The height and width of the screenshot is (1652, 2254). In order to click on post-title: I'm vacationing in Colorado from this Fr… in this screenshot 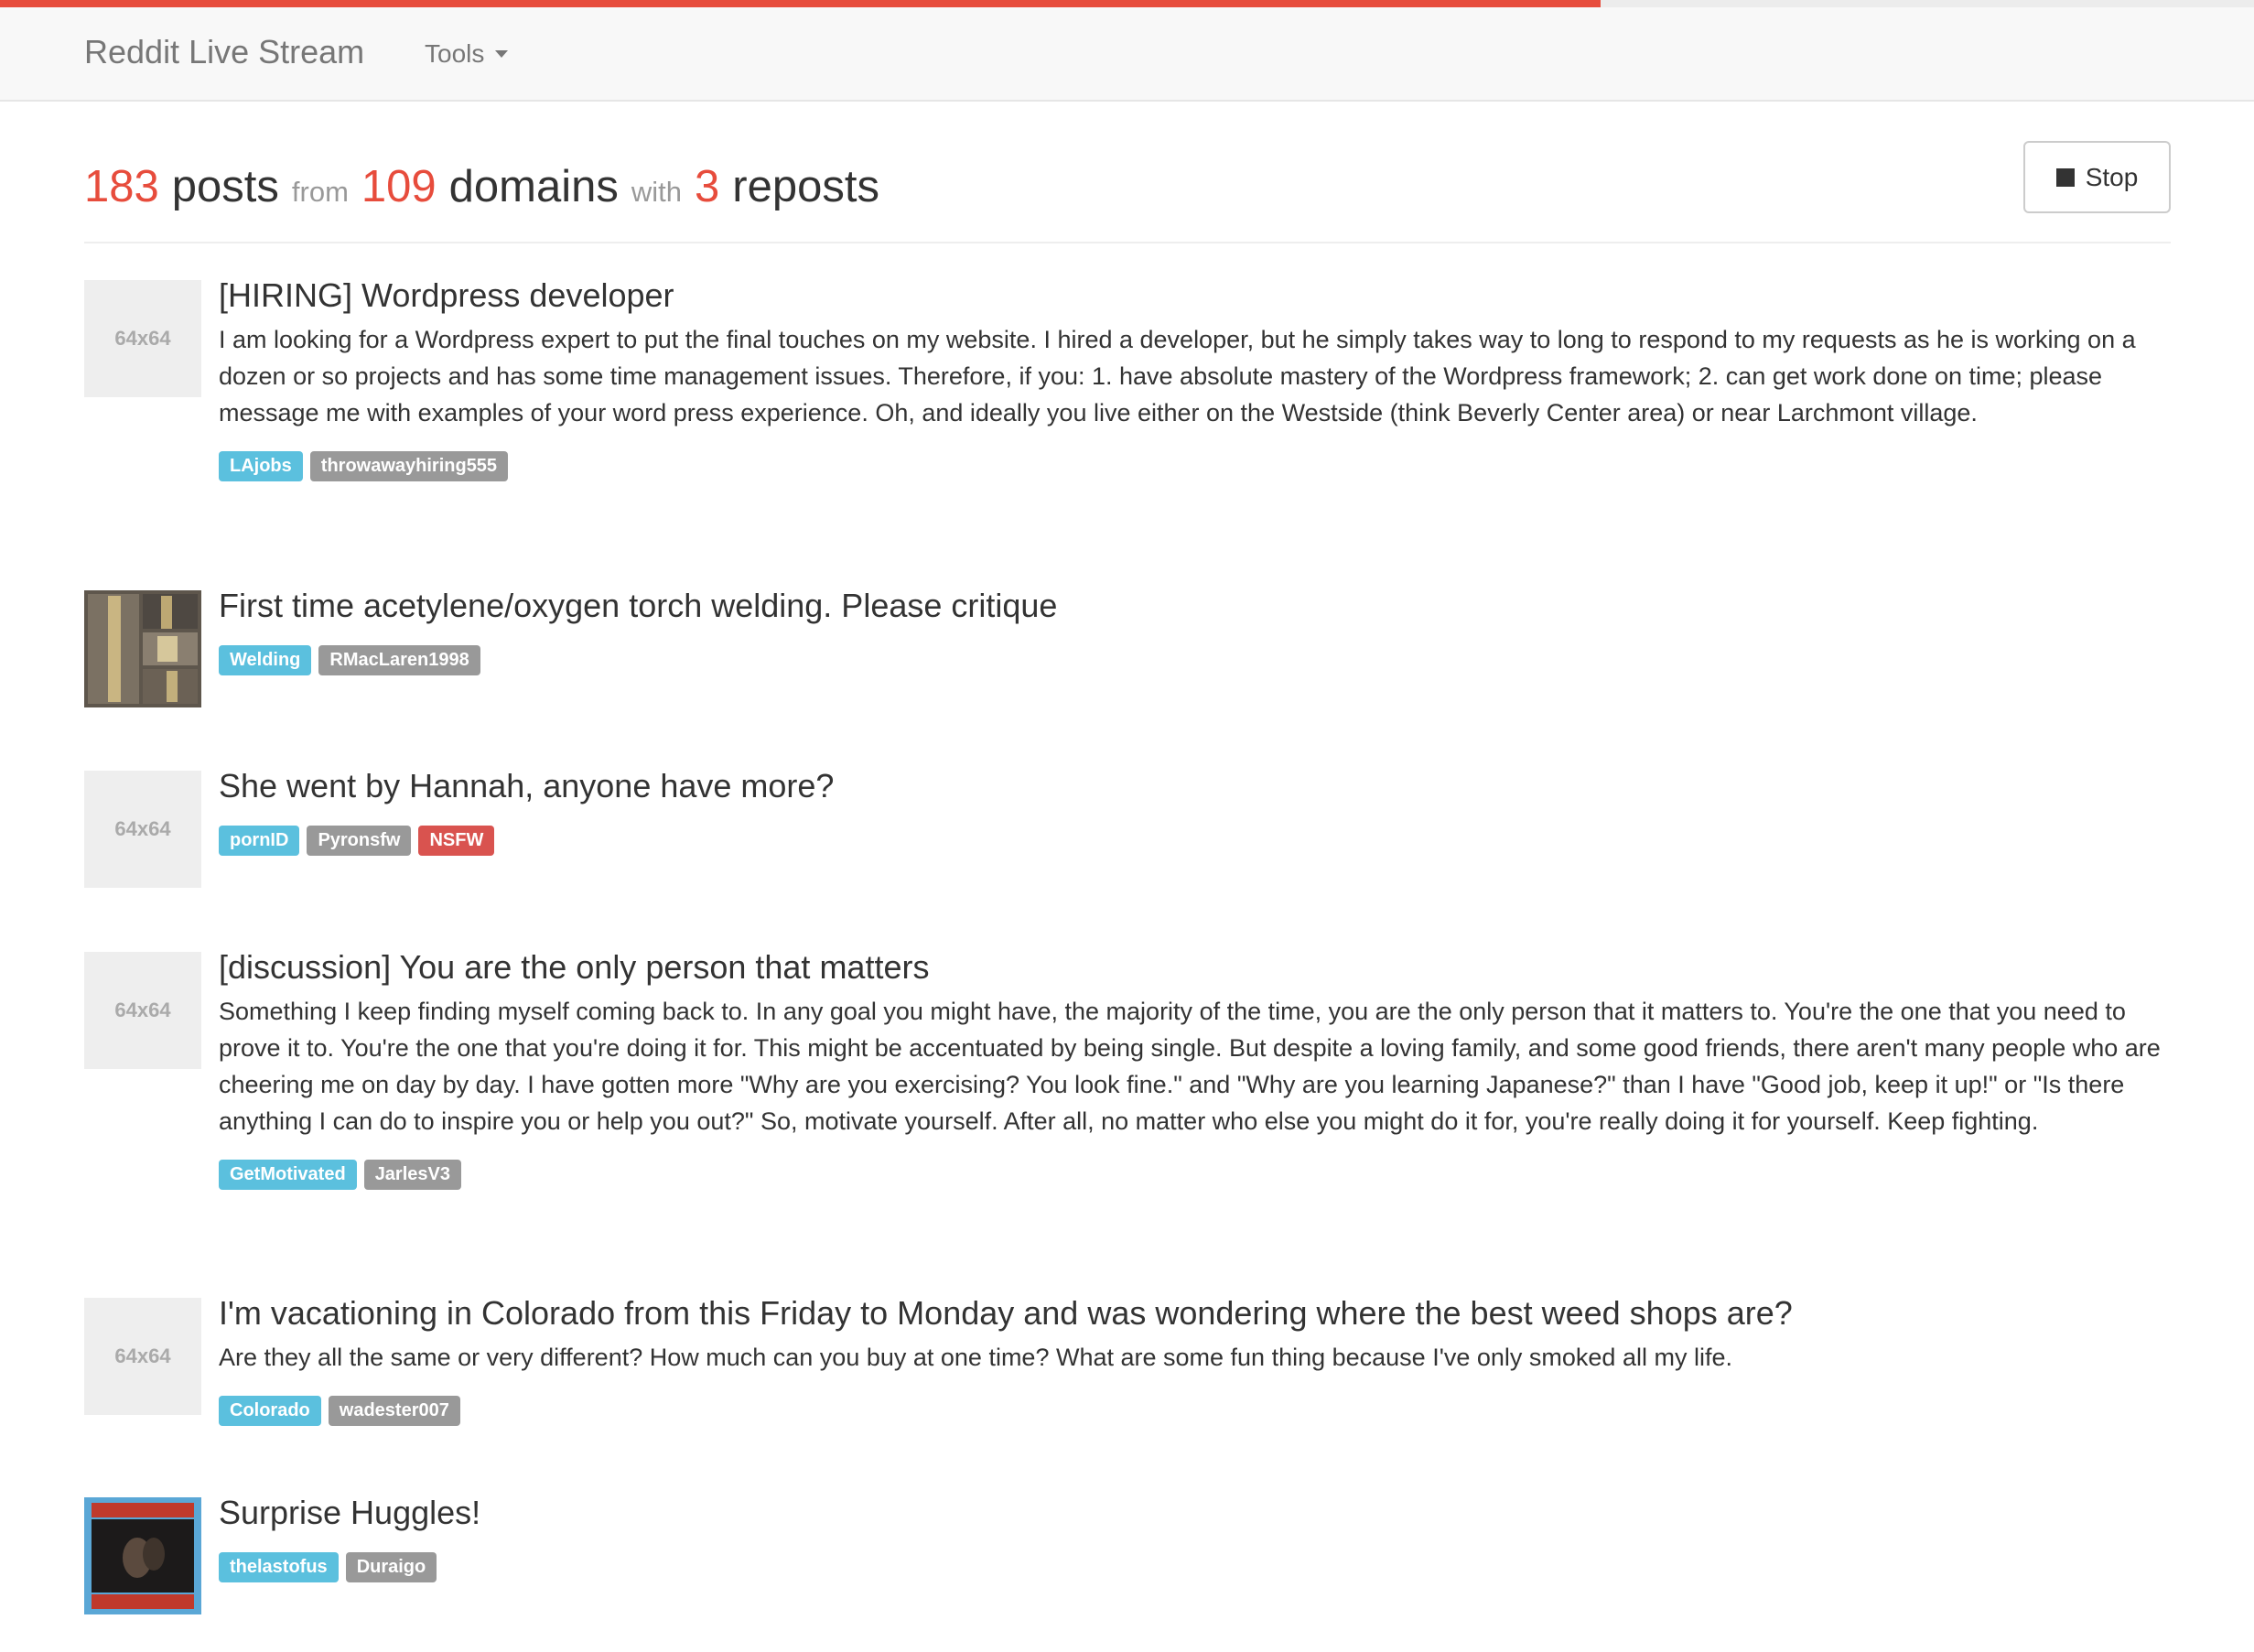, I will do `click(1195, 1313)`.